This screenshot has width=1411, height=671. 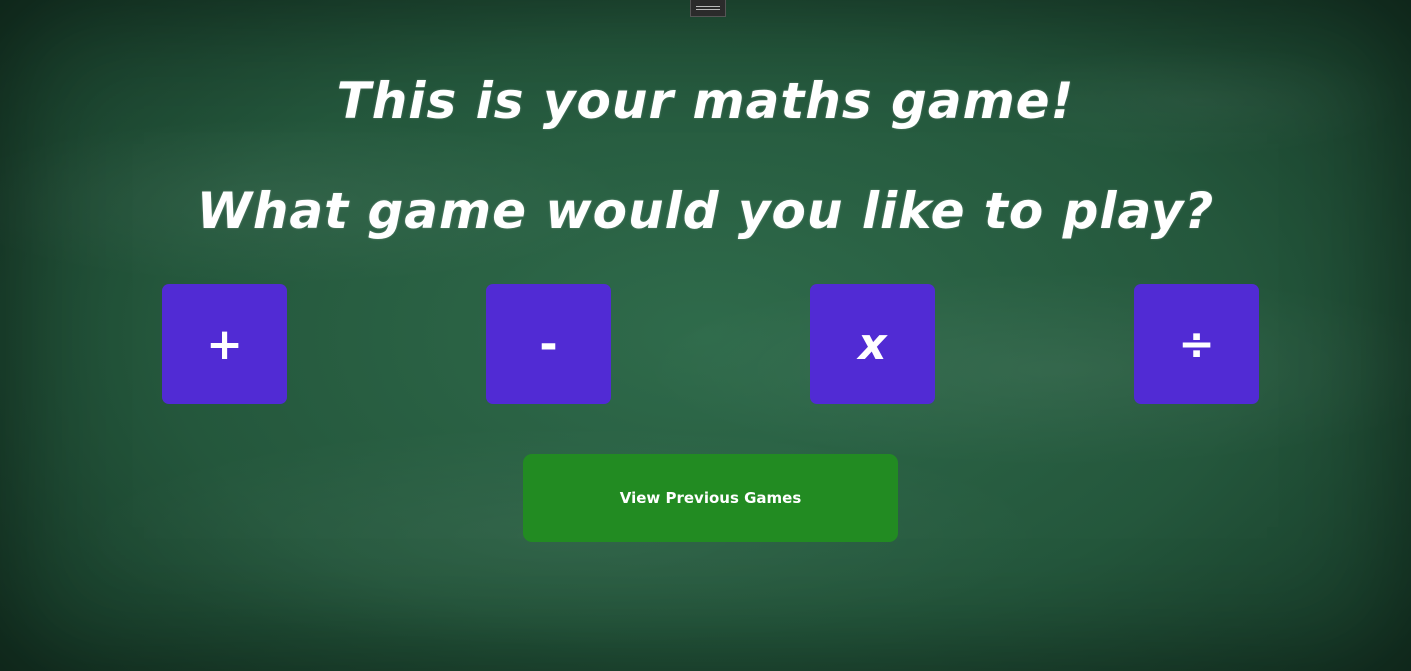 I want to click on subtraction-button: -, so click(x=548, y=344).